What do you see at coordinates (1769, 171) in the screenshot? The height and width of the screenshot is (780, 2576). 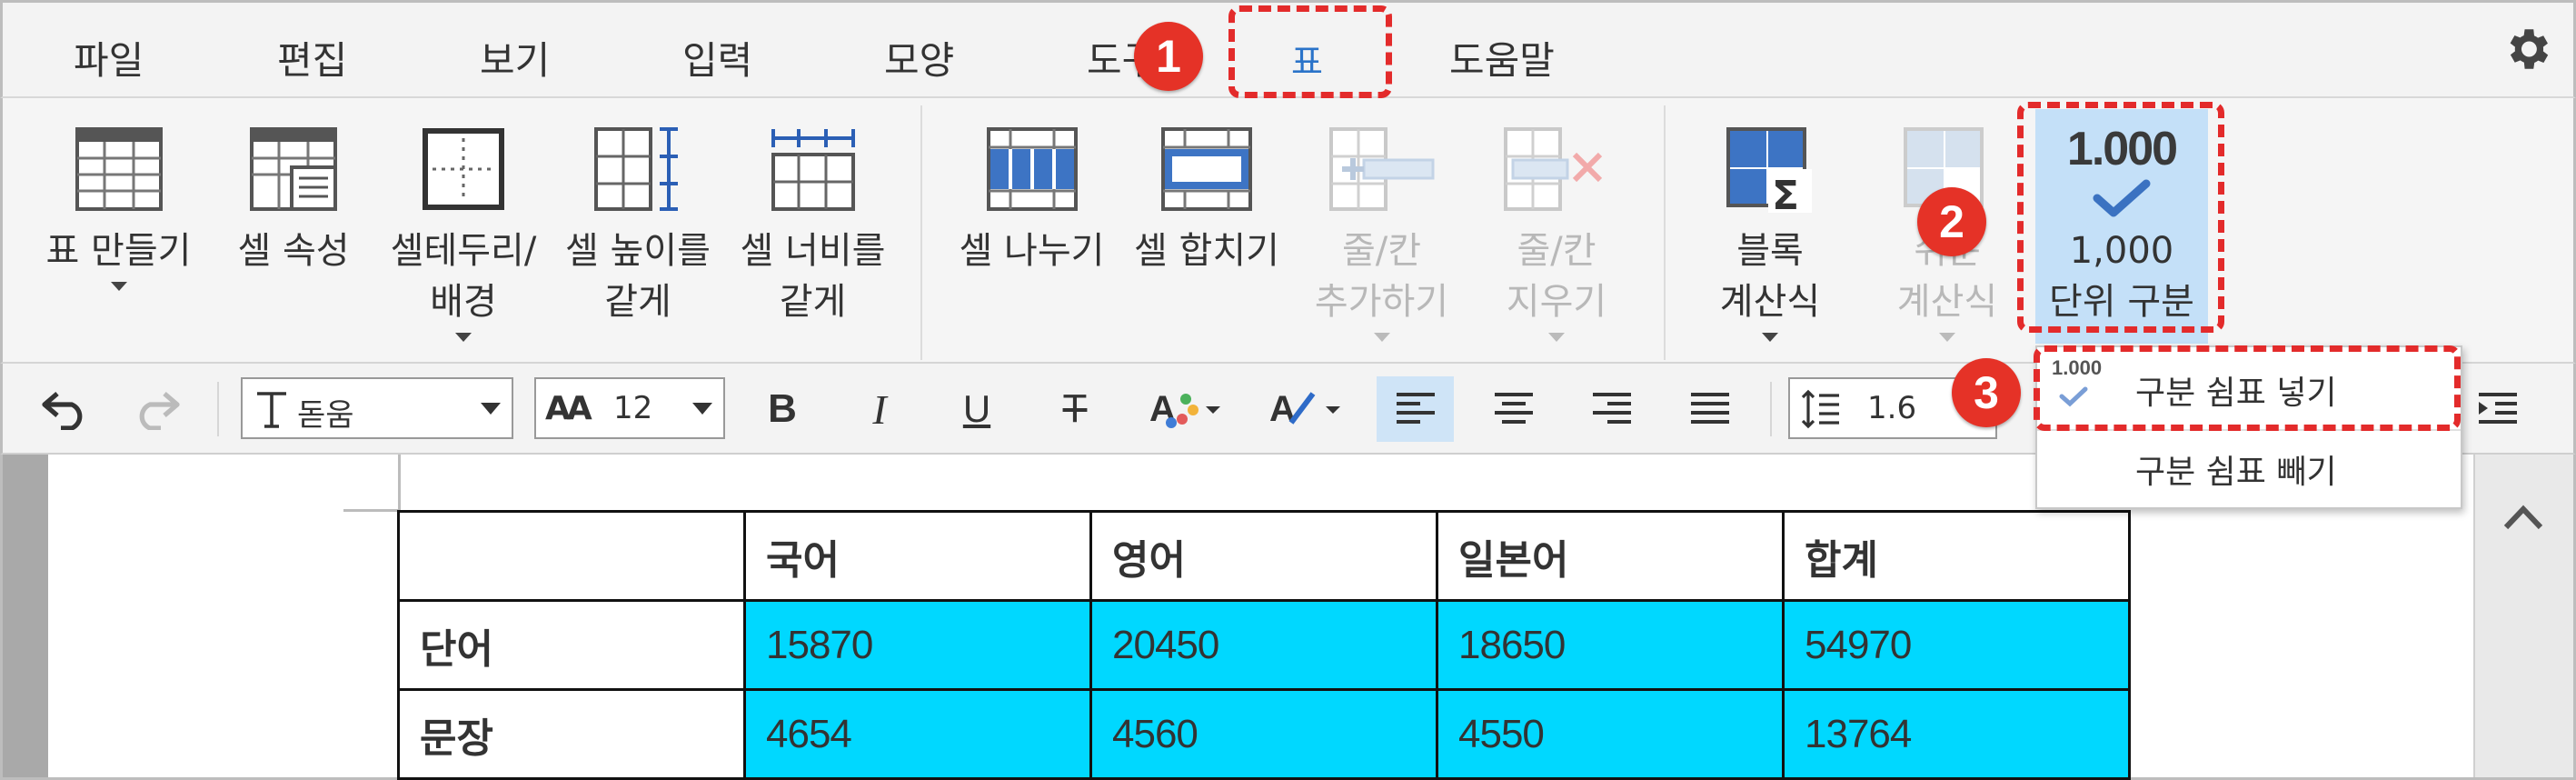 I see `block-calc-icon: Σ` at bounding box center [1769, 171].